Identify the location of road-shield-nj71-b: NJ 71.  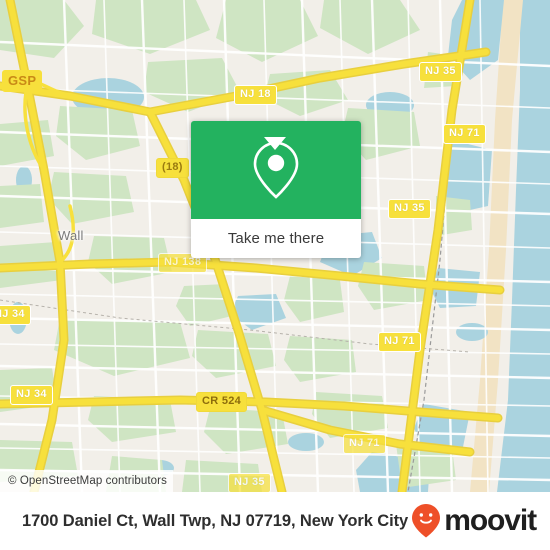
(399, 342).